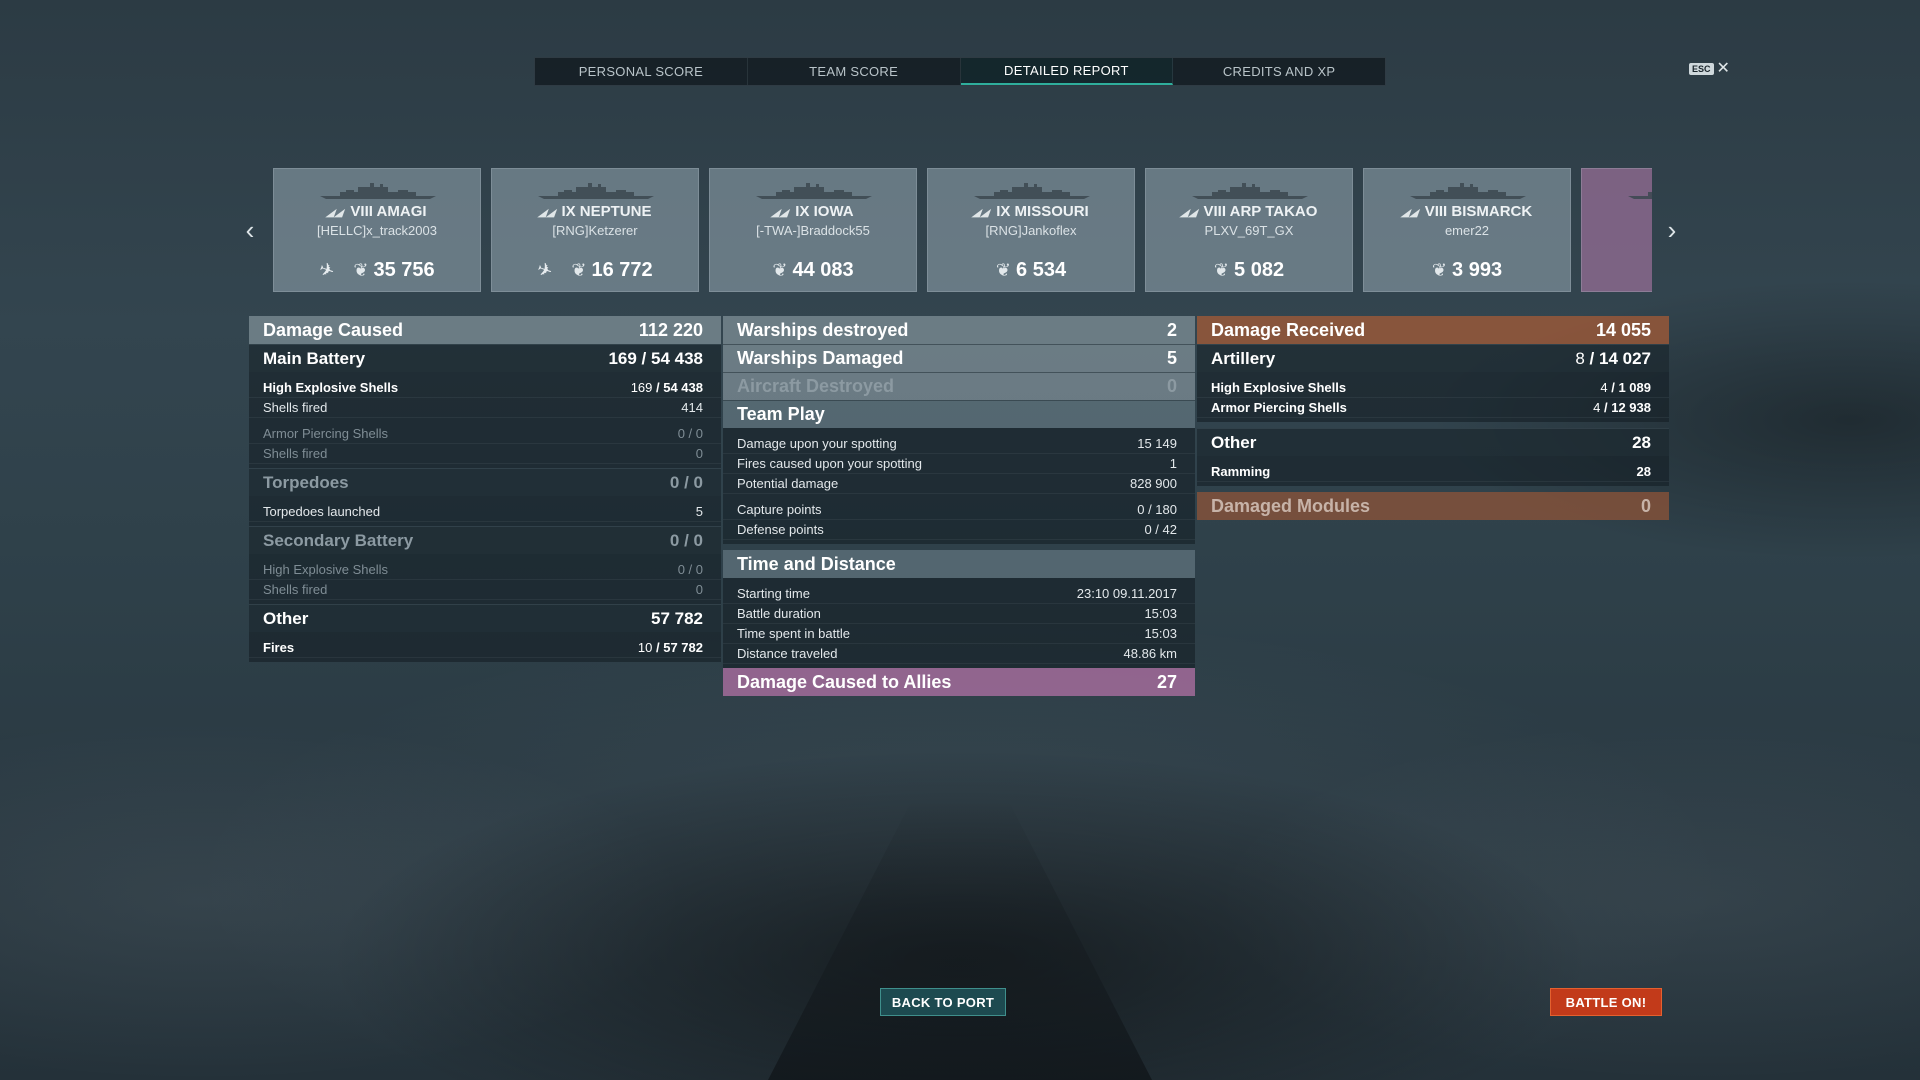 The image size is (1920, 1080). What do you see at coordinates (1606, 1002) in the screenshot?
I see `battle-on-button: BATTLE ON!` at bounding box center [1606, 1002].